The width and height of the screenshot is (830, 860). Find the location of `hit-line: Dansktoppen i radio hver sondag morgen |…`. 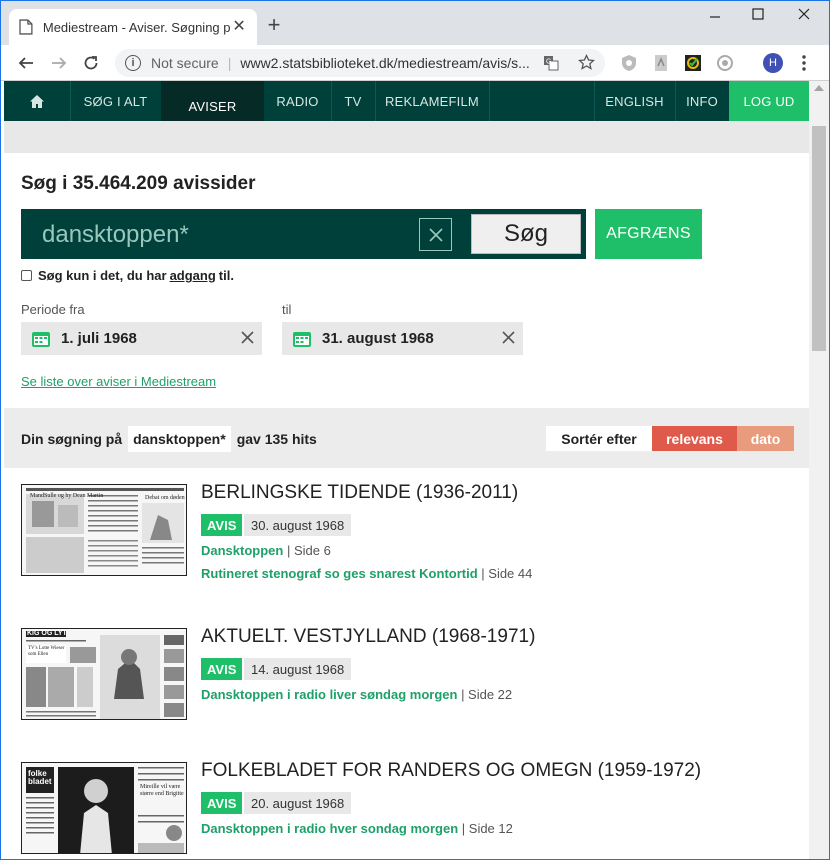

hit-line: Dansktoppen i radio hver sondag morgen |… is located at coordinates (357, 828).